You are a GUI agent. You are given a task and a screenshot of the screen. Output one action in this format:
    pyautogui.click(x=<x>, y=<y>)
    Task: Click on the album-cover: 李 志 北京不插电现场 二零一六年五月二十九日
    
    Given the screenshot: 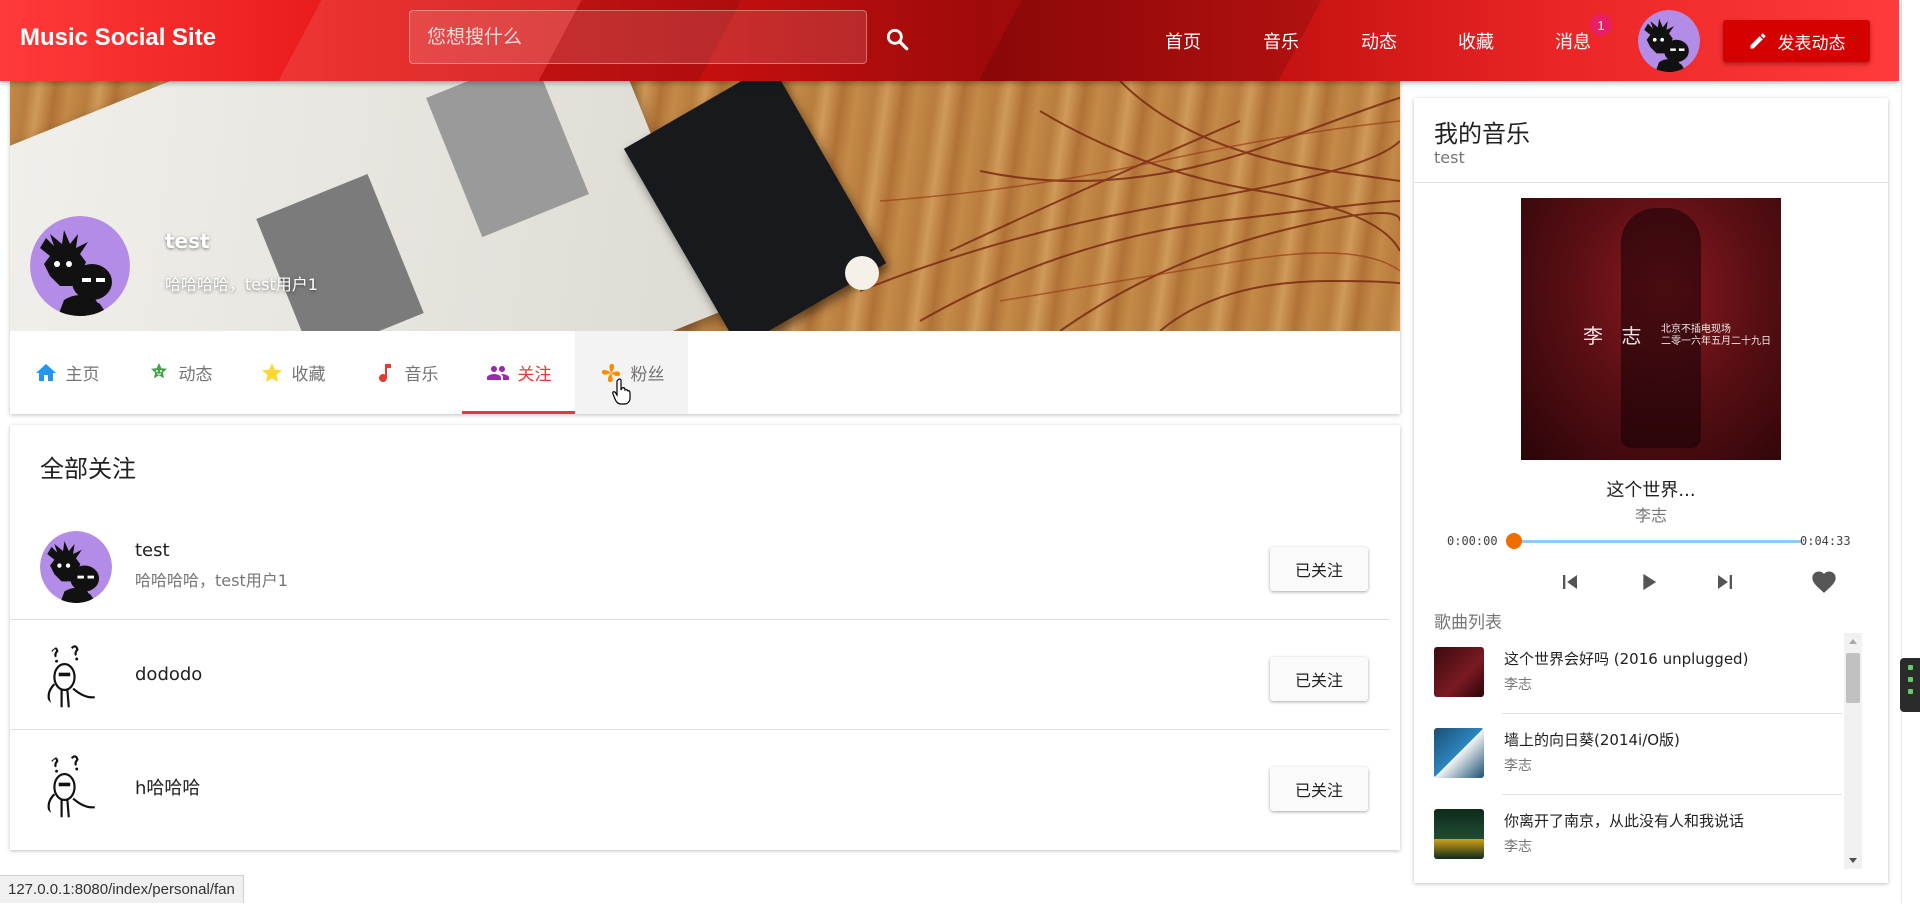 What is the action you would take?
    pyautogui.click(x=1651, y=329)
    